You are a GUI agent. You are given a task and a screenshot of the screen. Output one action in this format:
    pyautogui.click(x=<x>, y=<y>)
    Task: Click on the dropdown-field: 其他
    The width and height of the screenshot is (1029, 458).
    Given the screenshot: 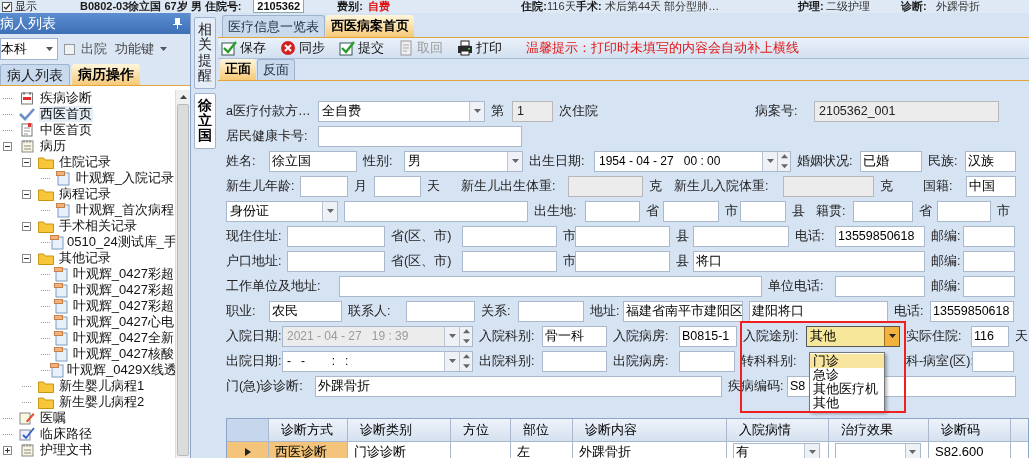 What is the action you would take?
    pyautogui.click(x=853, y=336)
    